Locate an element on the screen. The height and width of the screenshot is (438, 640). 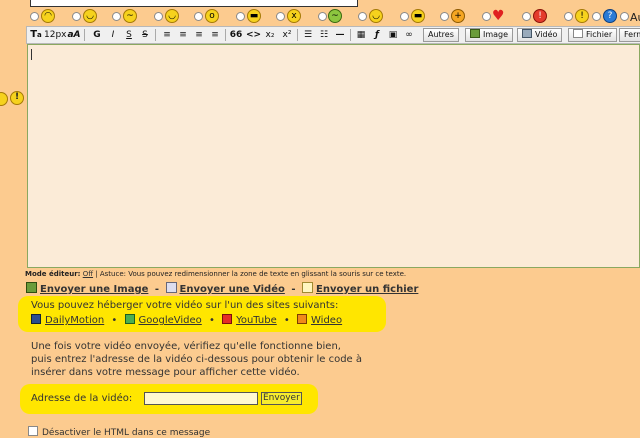
plus-icon: + is located at coordinates (458, 16).